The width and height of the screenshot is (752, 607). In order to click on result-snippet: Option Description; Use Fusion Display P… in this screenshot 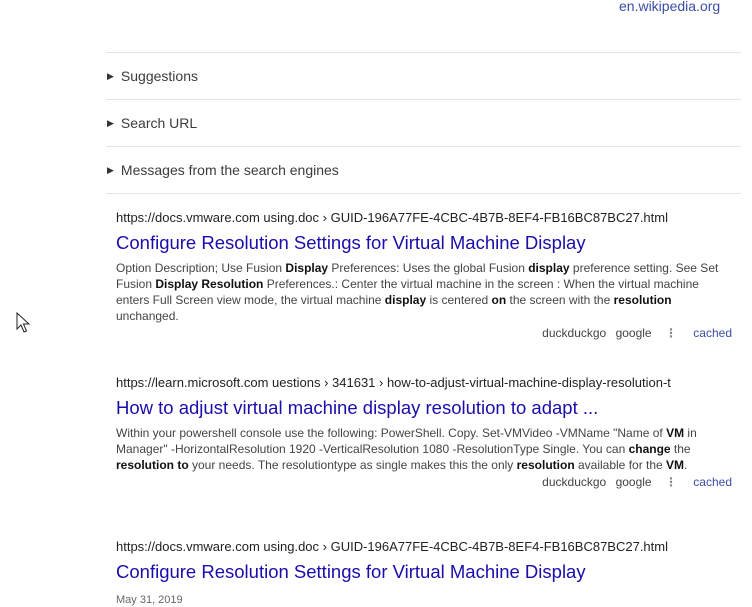, I will do `click(424, 292)`.